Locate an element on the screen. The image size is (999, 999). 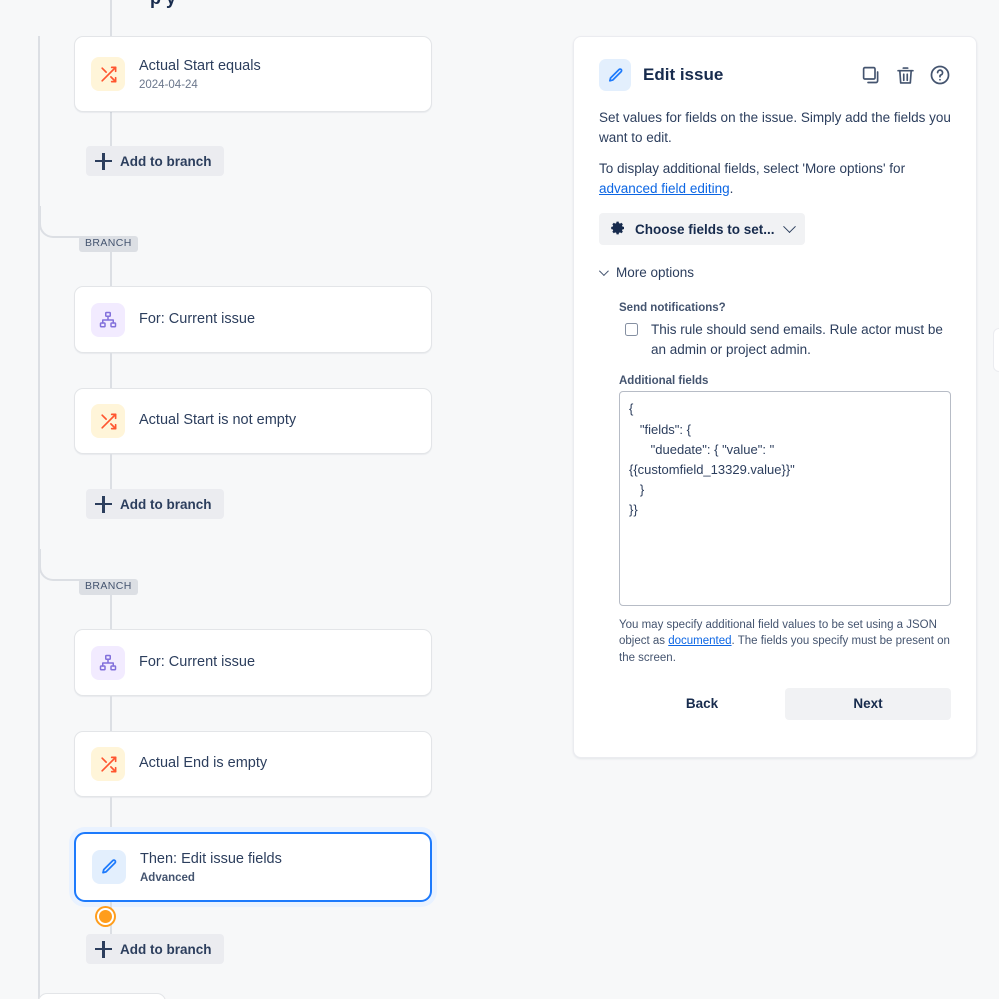
node-title: Actual End is empty is located at coordinates (203, 763).